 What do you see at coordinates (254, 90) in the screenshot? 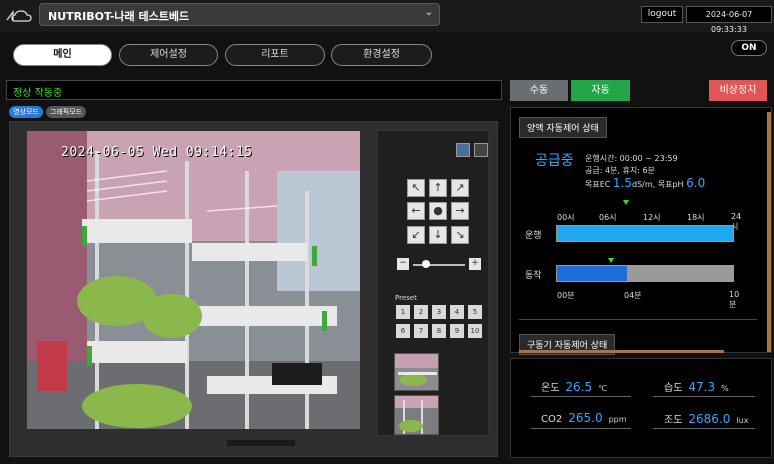
I see `status-bar: 정상 작동중` at bounding box center [254, 90].